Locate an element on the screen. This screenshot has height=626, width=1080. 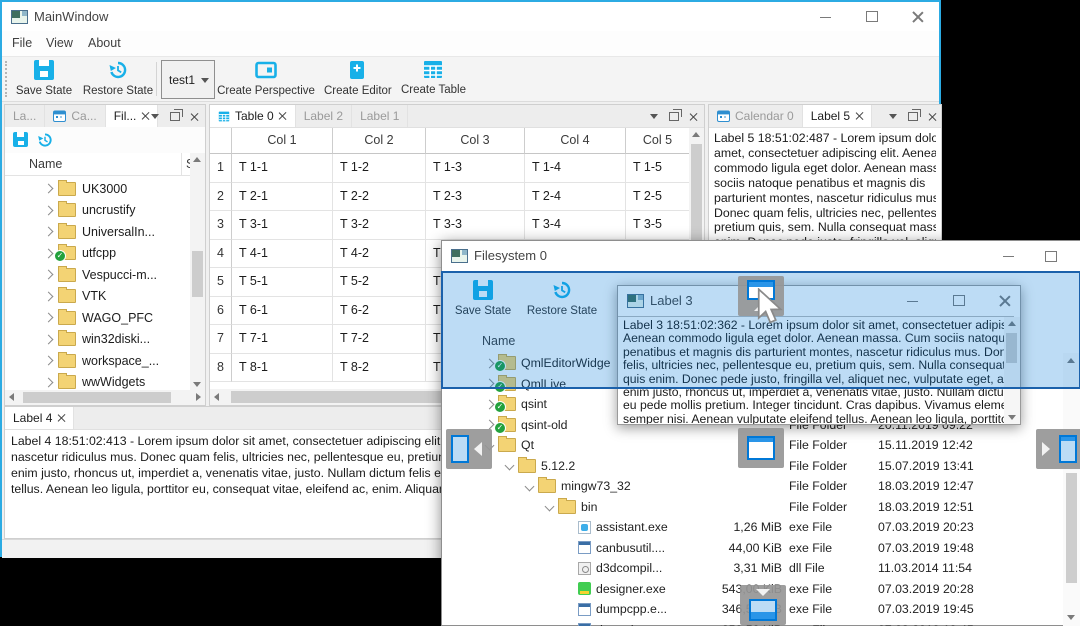
table-cell: T 8-2 is located at coordinates (379, 367).